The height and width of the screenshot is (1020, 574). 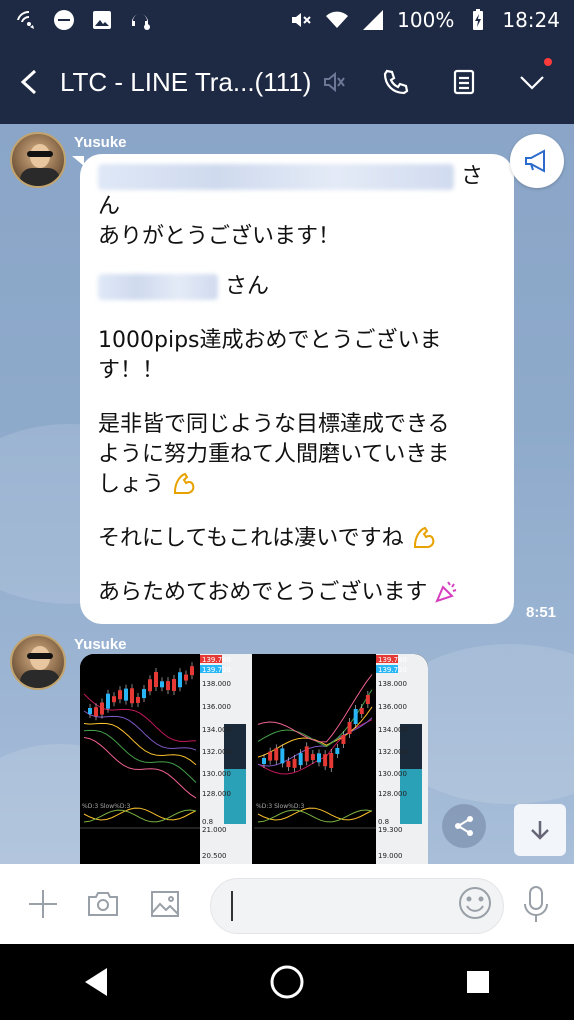 I want to click on text-line: 是非皆で同じような目標達成できる, so click(x=274, y=424).